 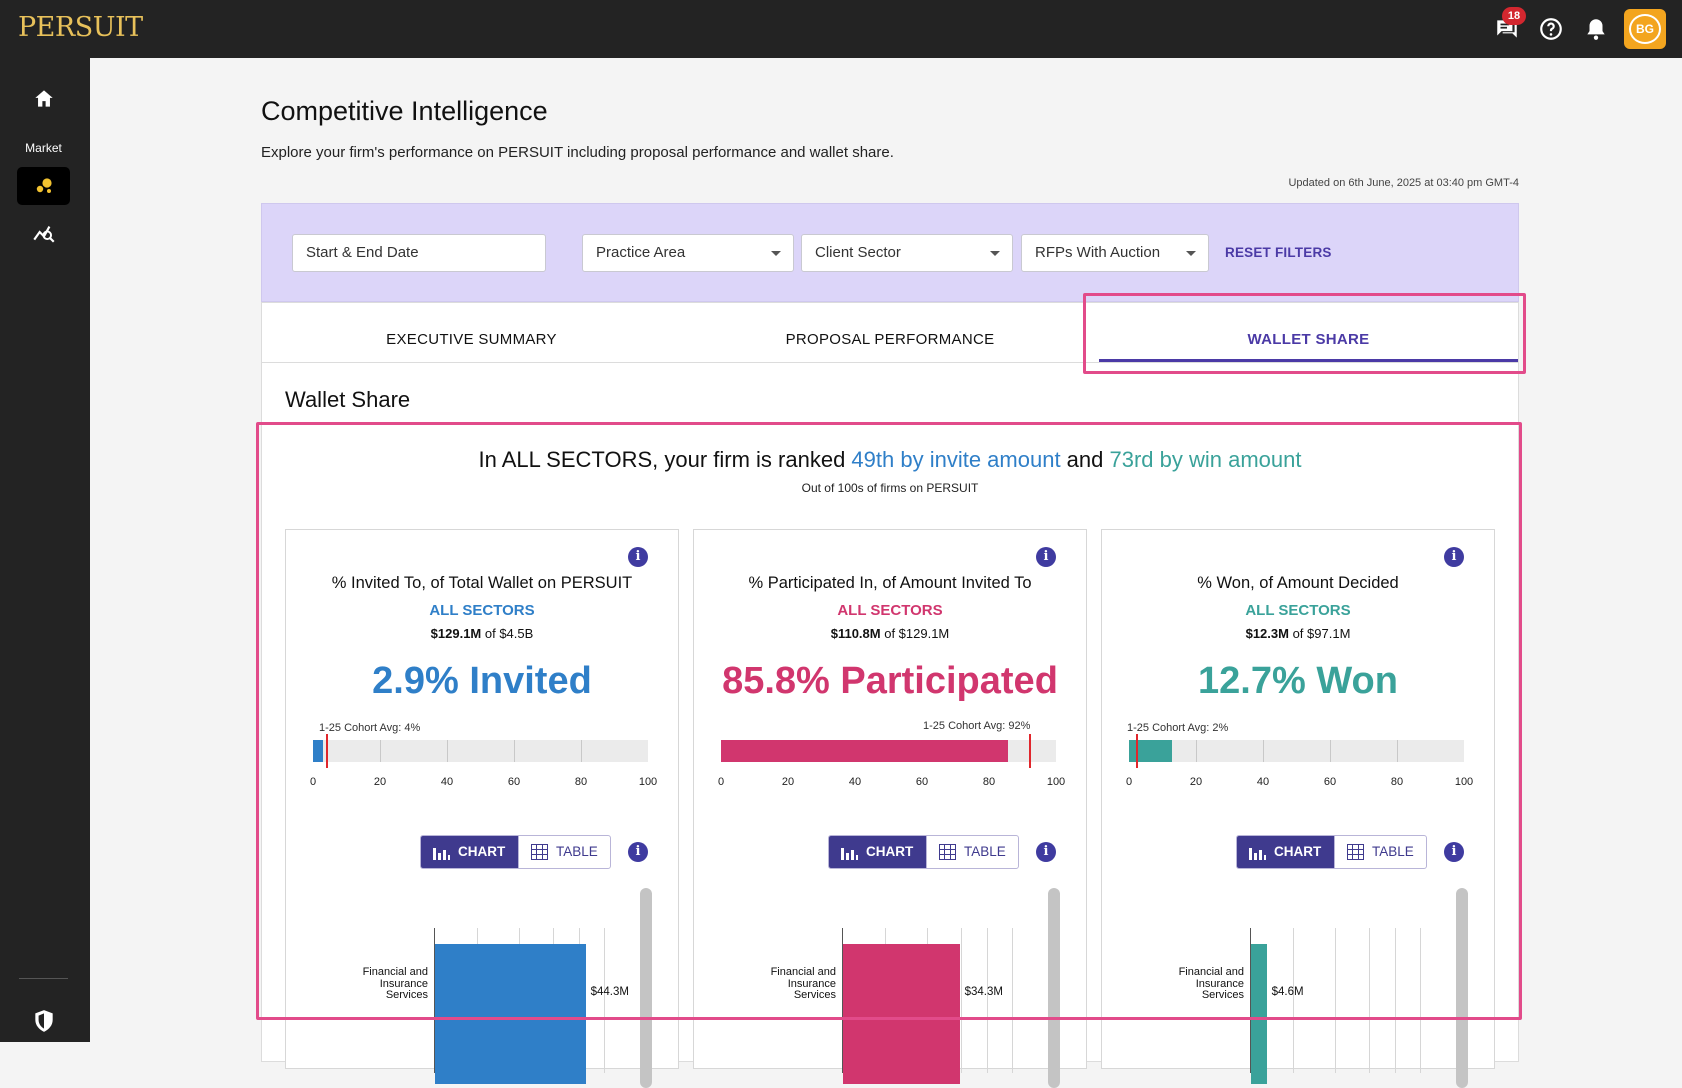 What do you see at coordinates (1278, 252) in the screenshot?
I see `reset-filters-button: RESET FILTERS` at bounding box center [1278, 252].